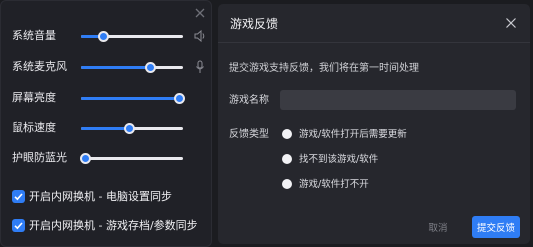  I want to click on volume-slider-row: 系统音量, so click(107, 36).